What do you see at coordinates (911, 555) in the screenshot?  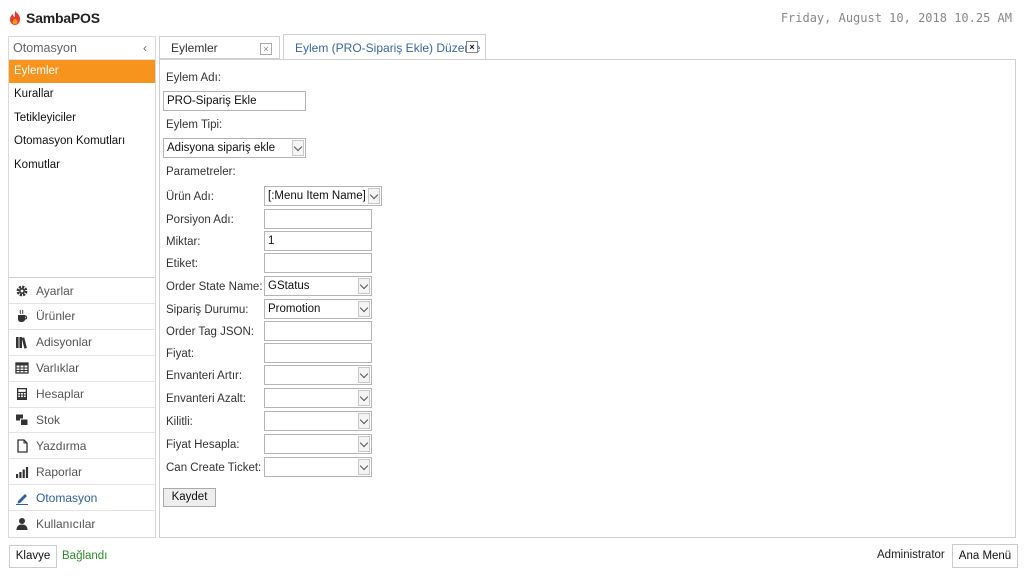 I see `logged-in-user: Administrator` at bounding box center [911, 555].